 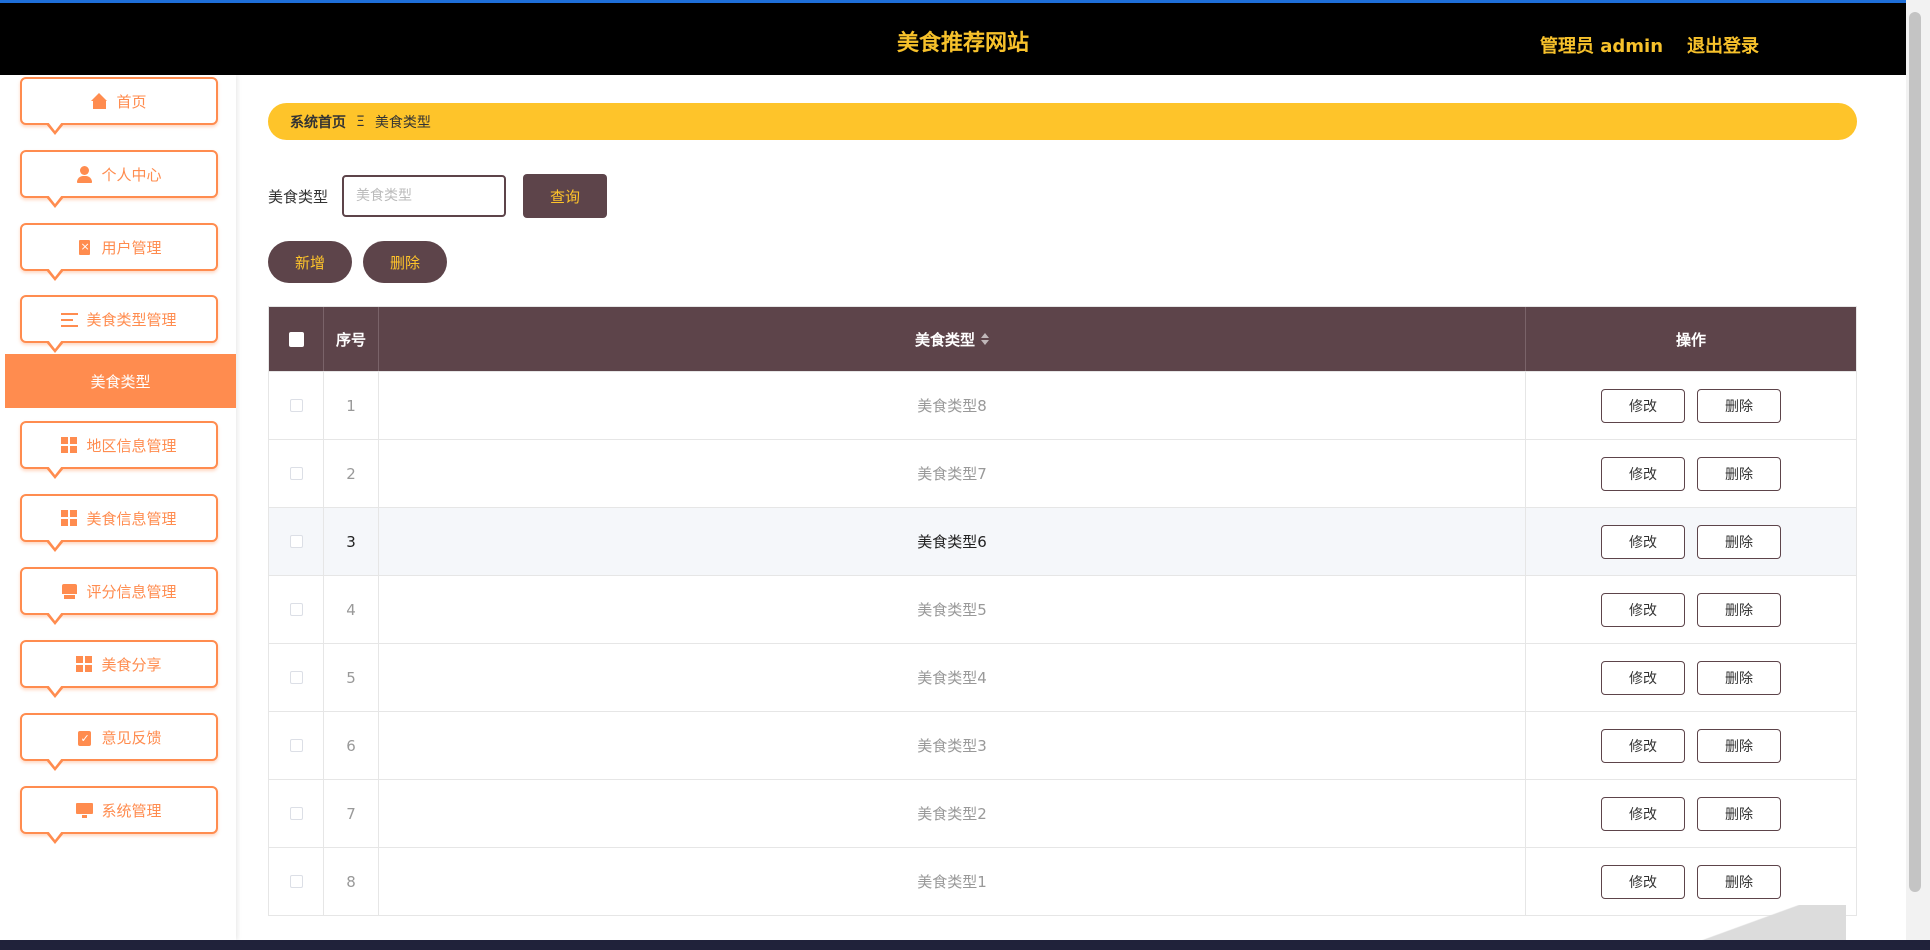 I want to click on document-icon, so click(x=84, y=247).